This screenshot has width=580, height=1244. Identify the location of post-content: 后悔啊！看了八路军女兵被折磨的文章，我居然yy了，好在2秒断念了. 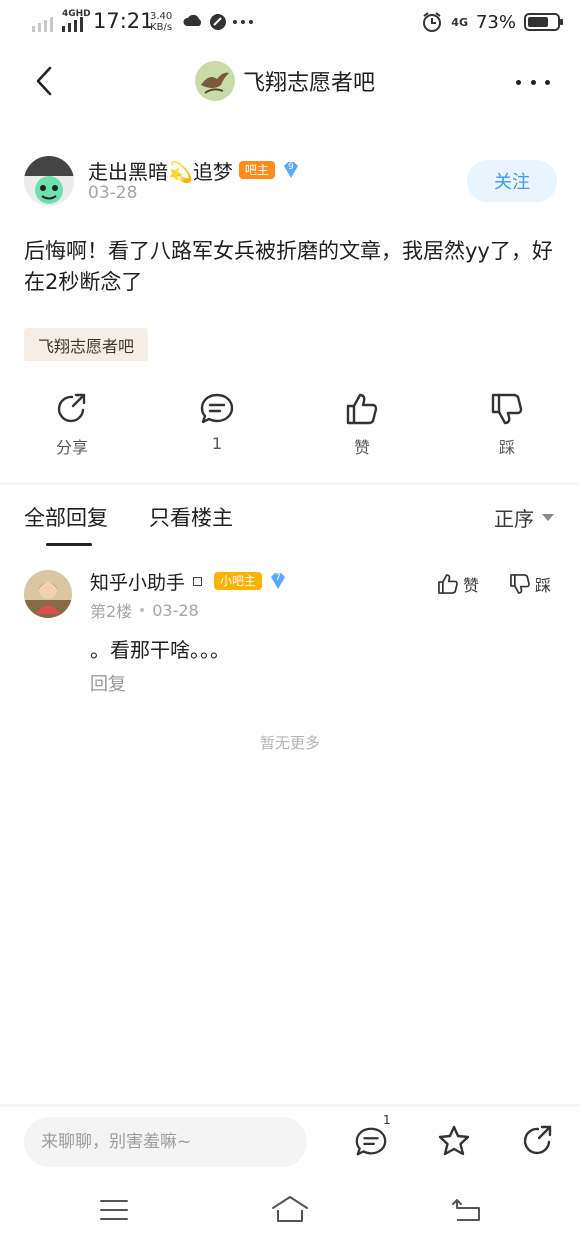
(288, 266).